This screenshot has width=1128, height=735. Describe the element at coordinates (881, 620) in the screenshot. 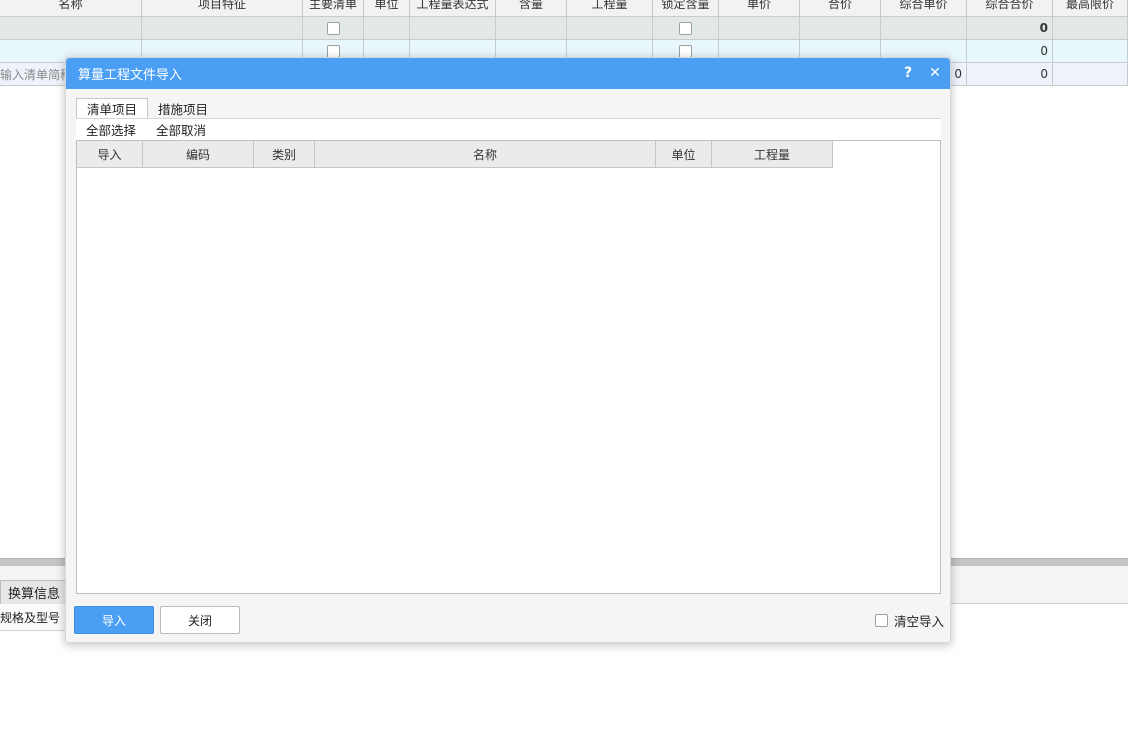

I see `clear-import-checkbox` at that location.